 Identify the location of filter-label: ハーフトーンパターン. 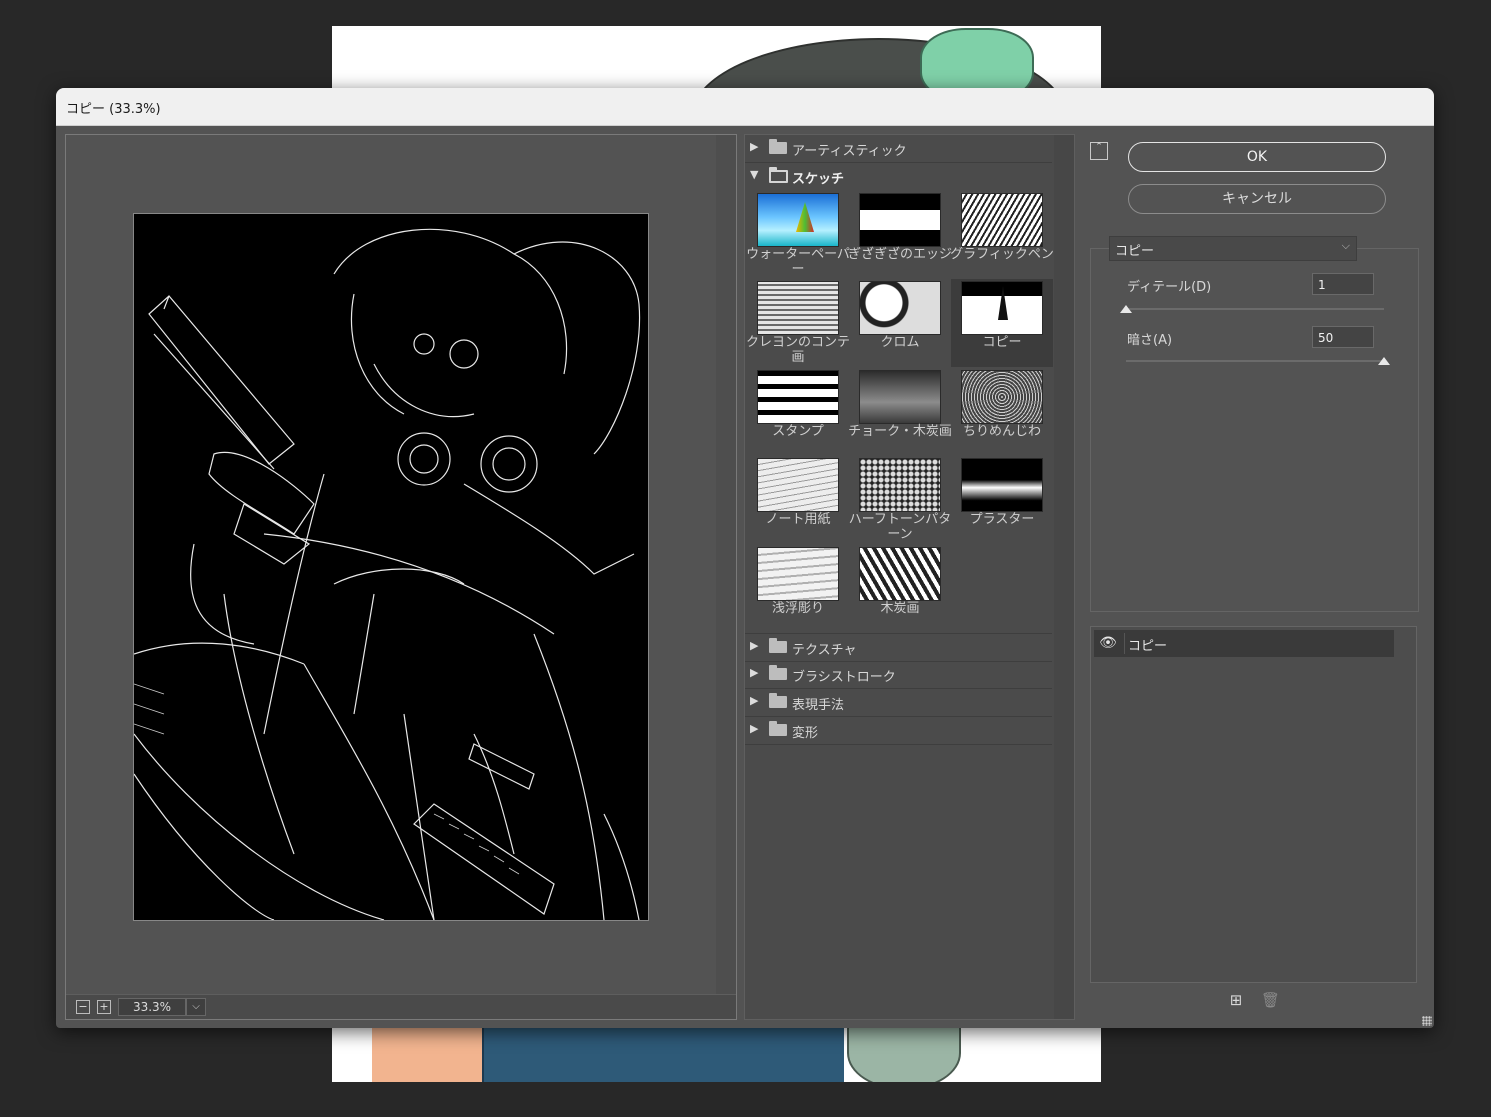
(900, 527).